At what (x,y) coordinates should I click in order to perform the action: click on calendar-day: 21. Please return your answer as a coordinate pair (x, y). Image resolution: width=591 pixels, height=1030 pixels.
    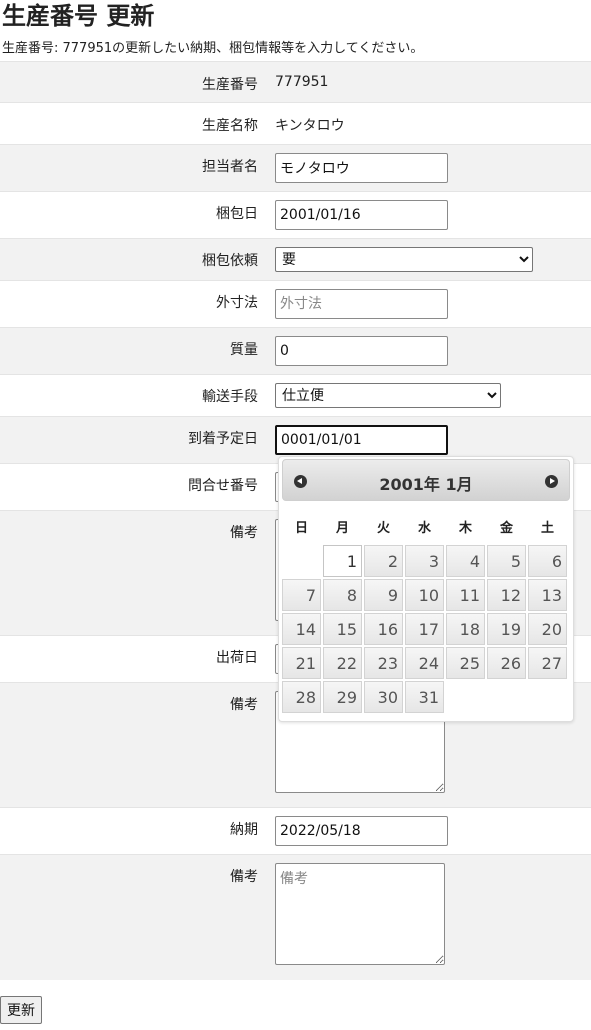
    Looking at the image, I should click on (301, 663).